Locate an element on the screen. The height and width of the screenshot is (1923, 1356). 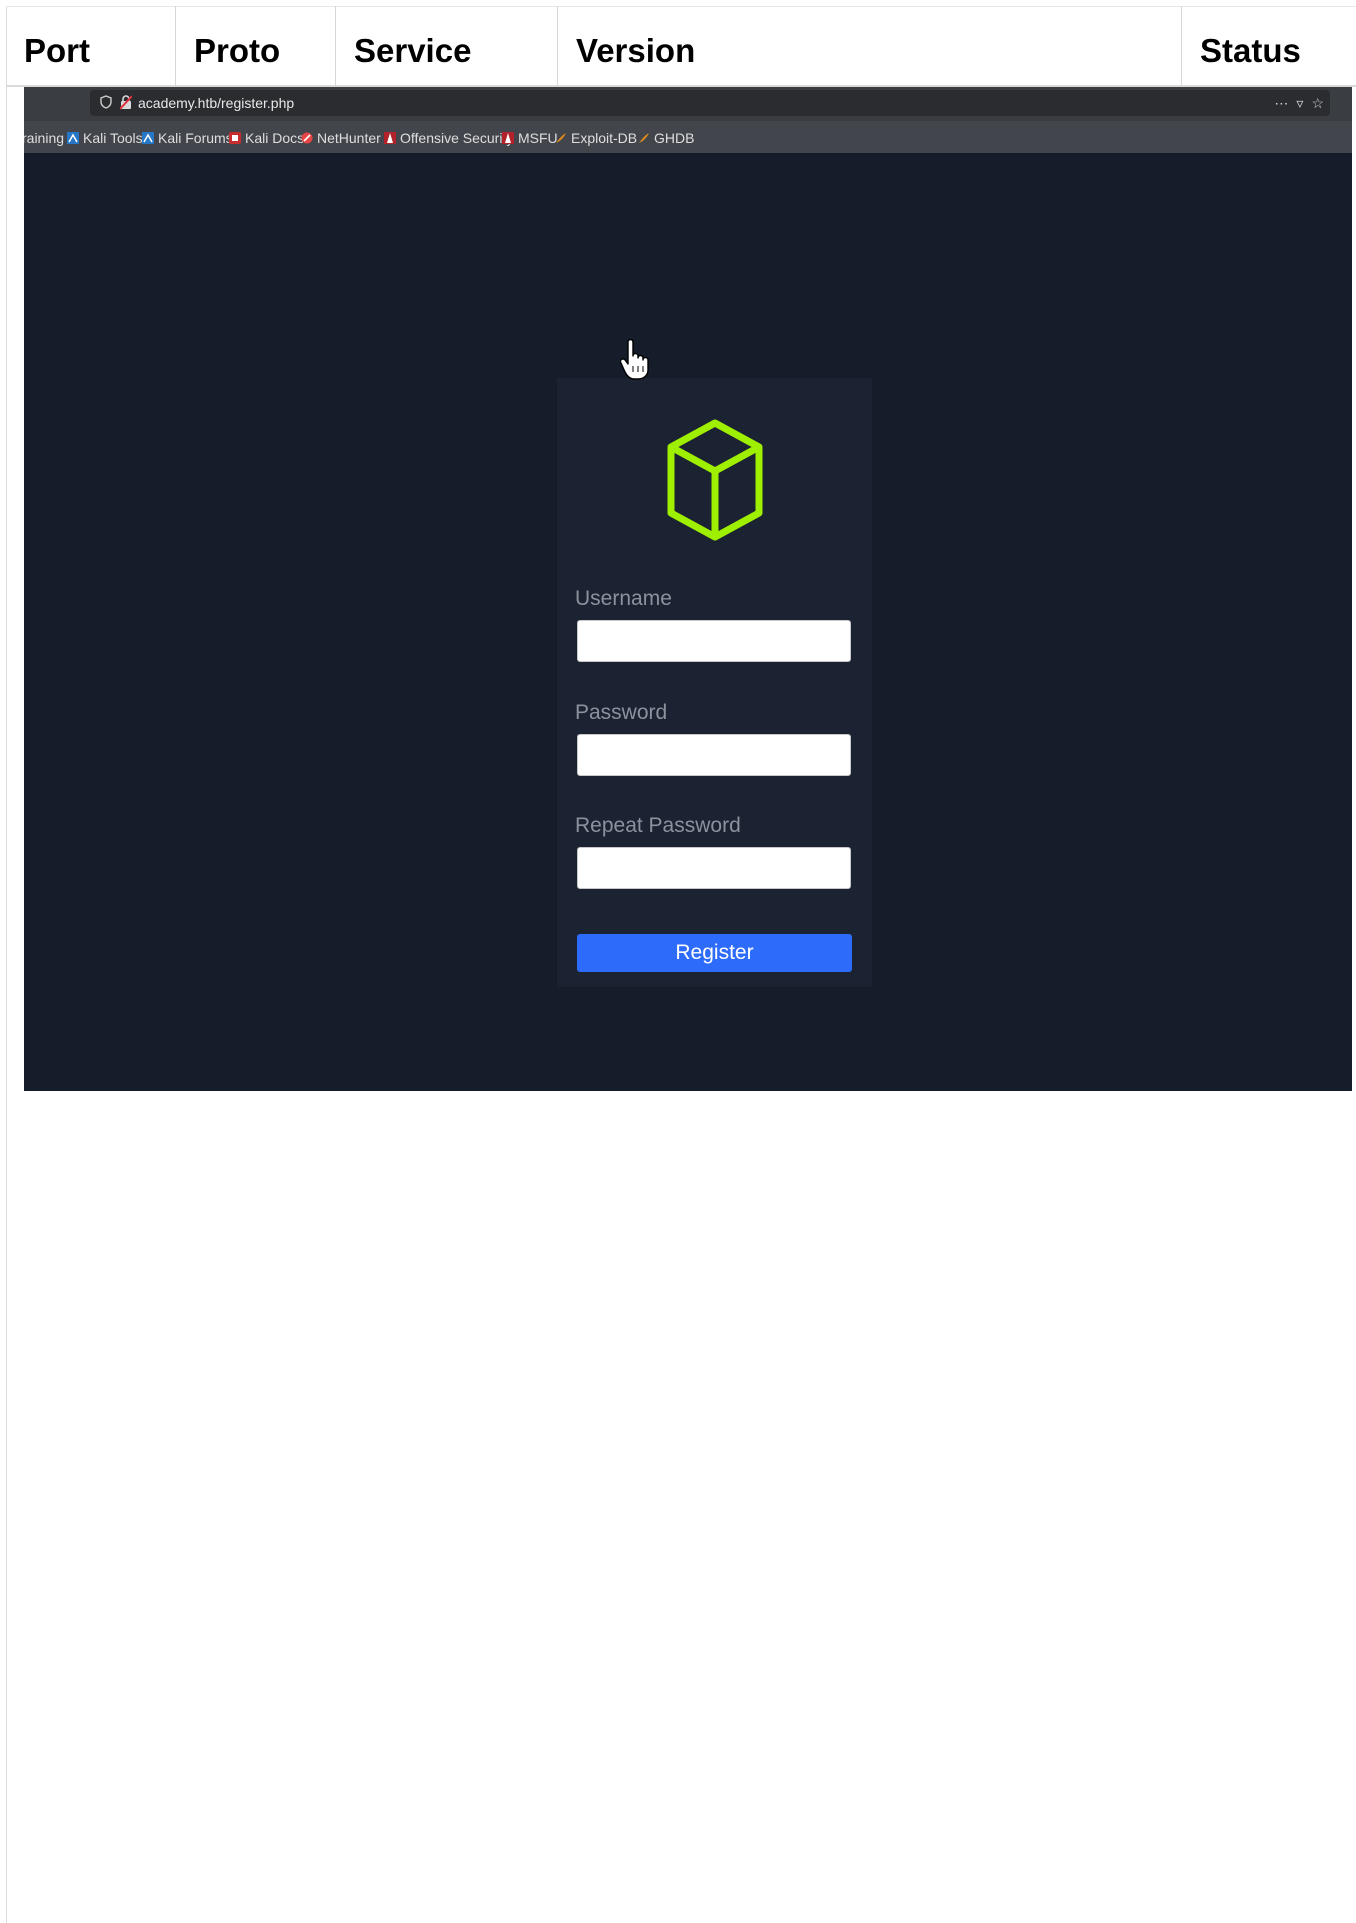
tracking-shield-icon is located at coordinates (106, 102).